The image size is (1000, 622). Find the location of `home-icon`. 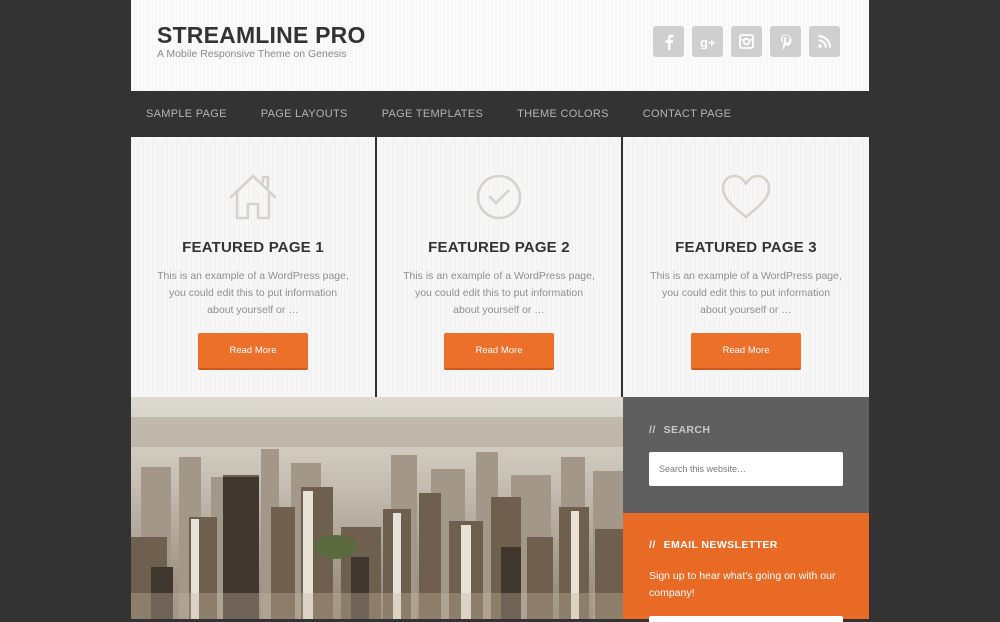

home-icon is located at coordinates (253, 197).